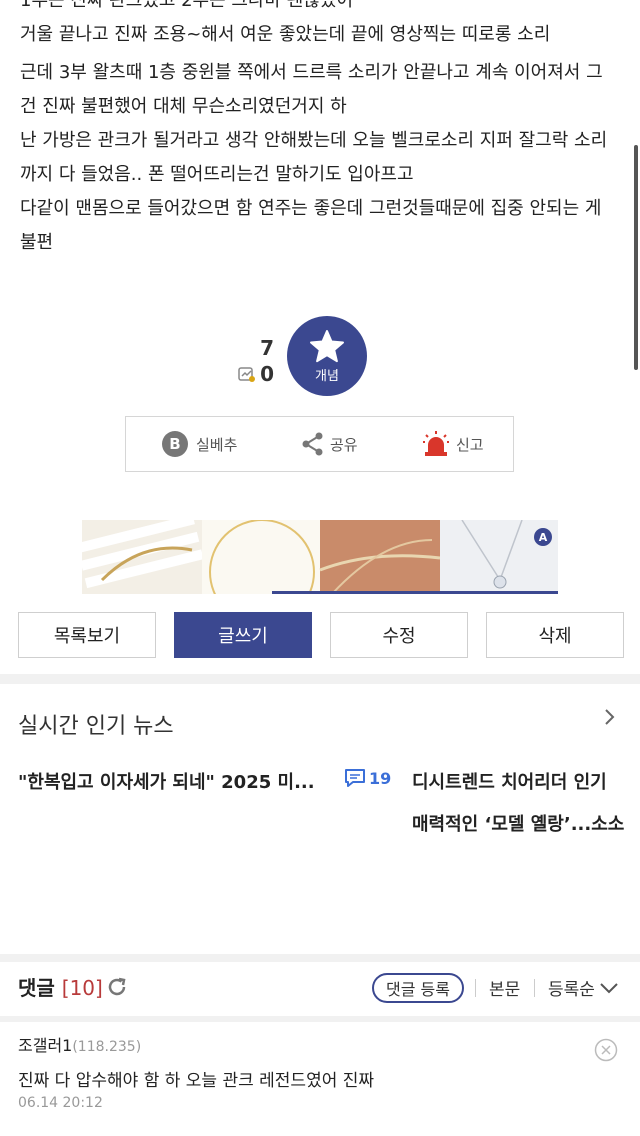 The width and height of the screenshot is (640, 1136). What do you see at coordinates (355, 778) in the screenshot?
I see `comment-bubble-icon` at bounding box center [355, 778].